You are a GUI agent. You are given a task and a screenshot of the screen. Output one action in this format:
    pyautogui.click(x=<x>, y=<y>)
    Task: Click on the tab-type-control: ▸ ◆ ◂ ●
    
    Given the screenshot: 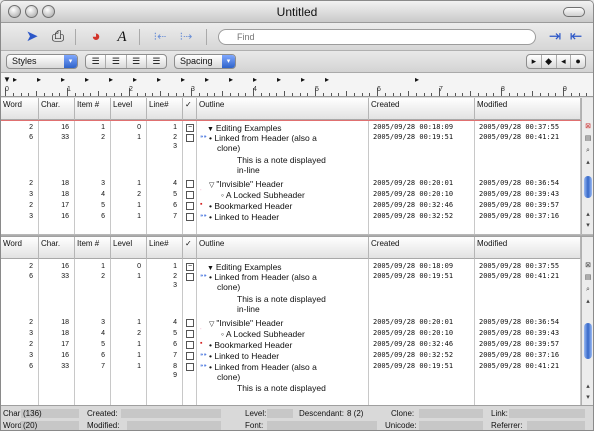 What is the action you would take?
    pyautogui.click(x=556, y=61)
    